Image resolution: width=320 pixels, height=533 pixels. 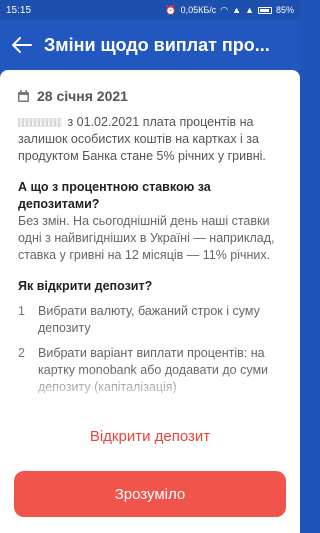 I want to click on signal-icon: ▲, so click(x=237, y=10).